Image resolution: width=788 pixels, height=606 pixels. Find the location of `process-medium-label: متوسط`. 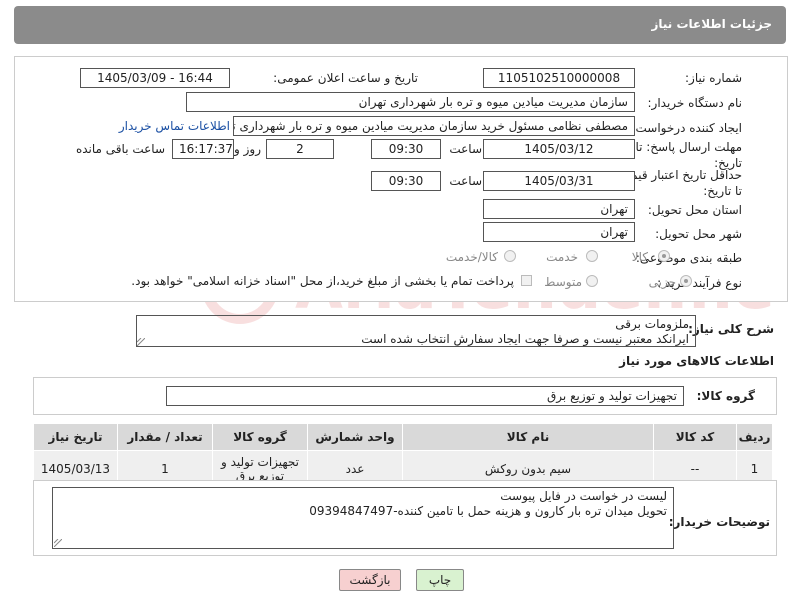

process-medium-label: متوسط is located at coordinates (563, 282).